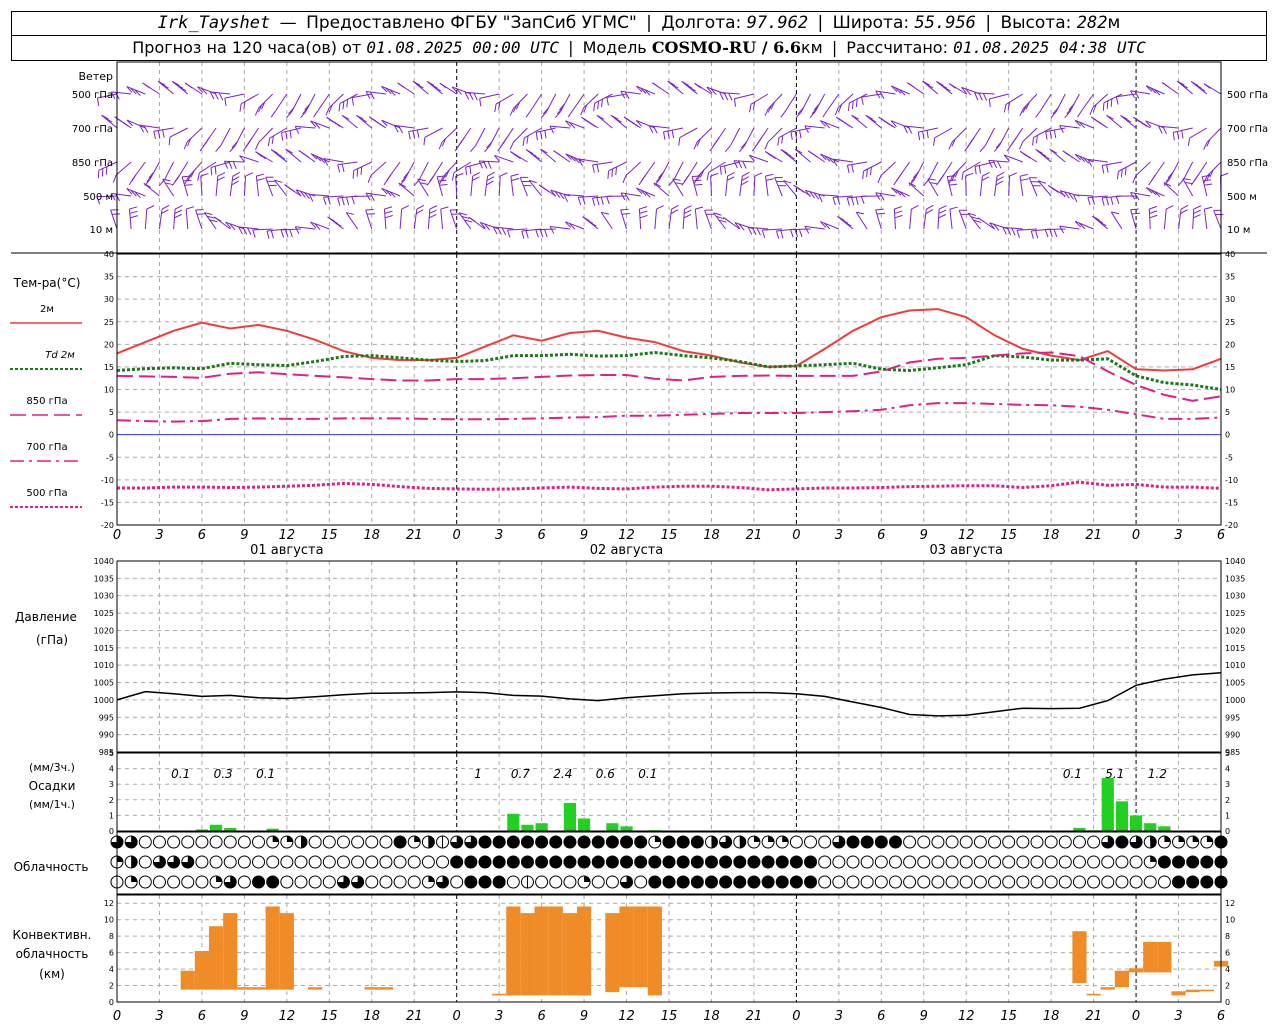 This screenshot has height=1024, width=1280. I want to click on pressure-tick-right: 1025, so click(1235, 613).